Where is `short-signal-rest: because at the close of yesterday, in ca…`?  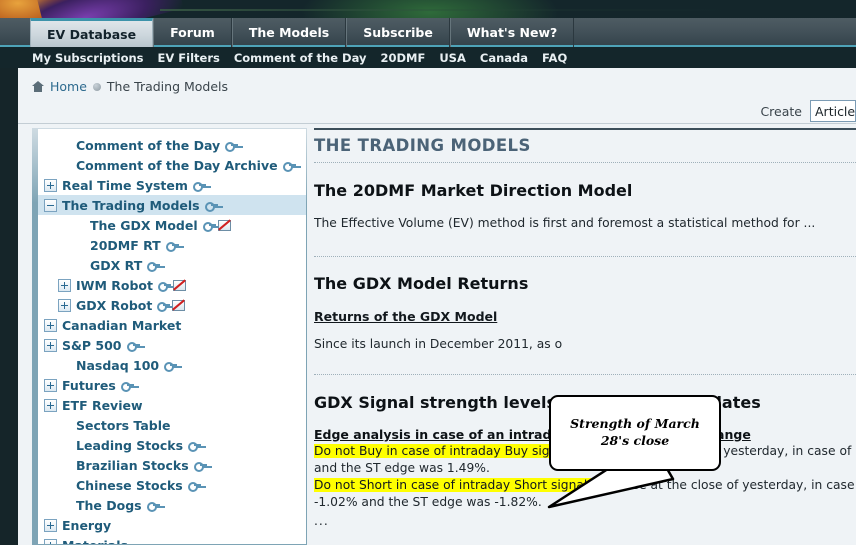 short-signal-rest: because at the close of yesterday, in ca… is located at coordinates (725, 485).